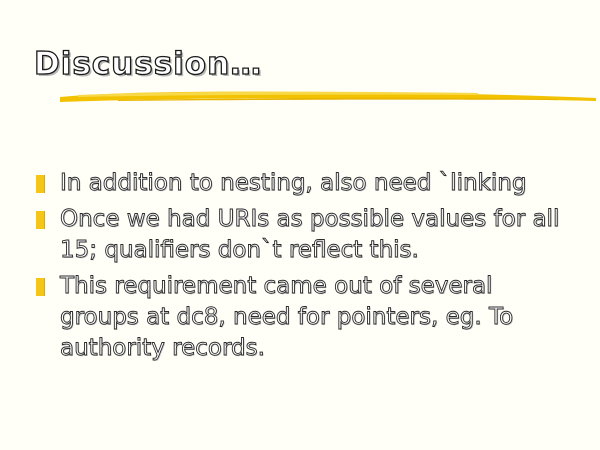 The image size is (600, 450). What do you see at coordinates (328, 96) in the screenshot?
I see `title-underline-brushstroke` at bounding box center [328, 96].